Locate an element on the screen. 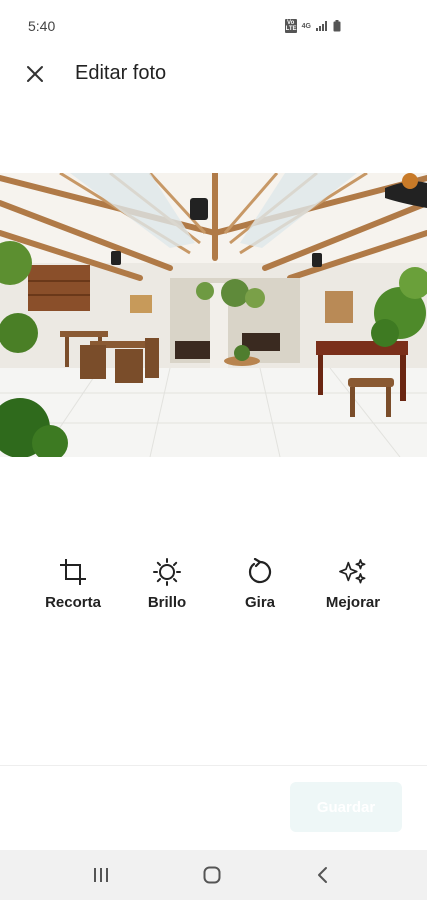 This screenshot has width=427, height=900. crop-tool-label: Recorta is located at coordinates (73, 602).